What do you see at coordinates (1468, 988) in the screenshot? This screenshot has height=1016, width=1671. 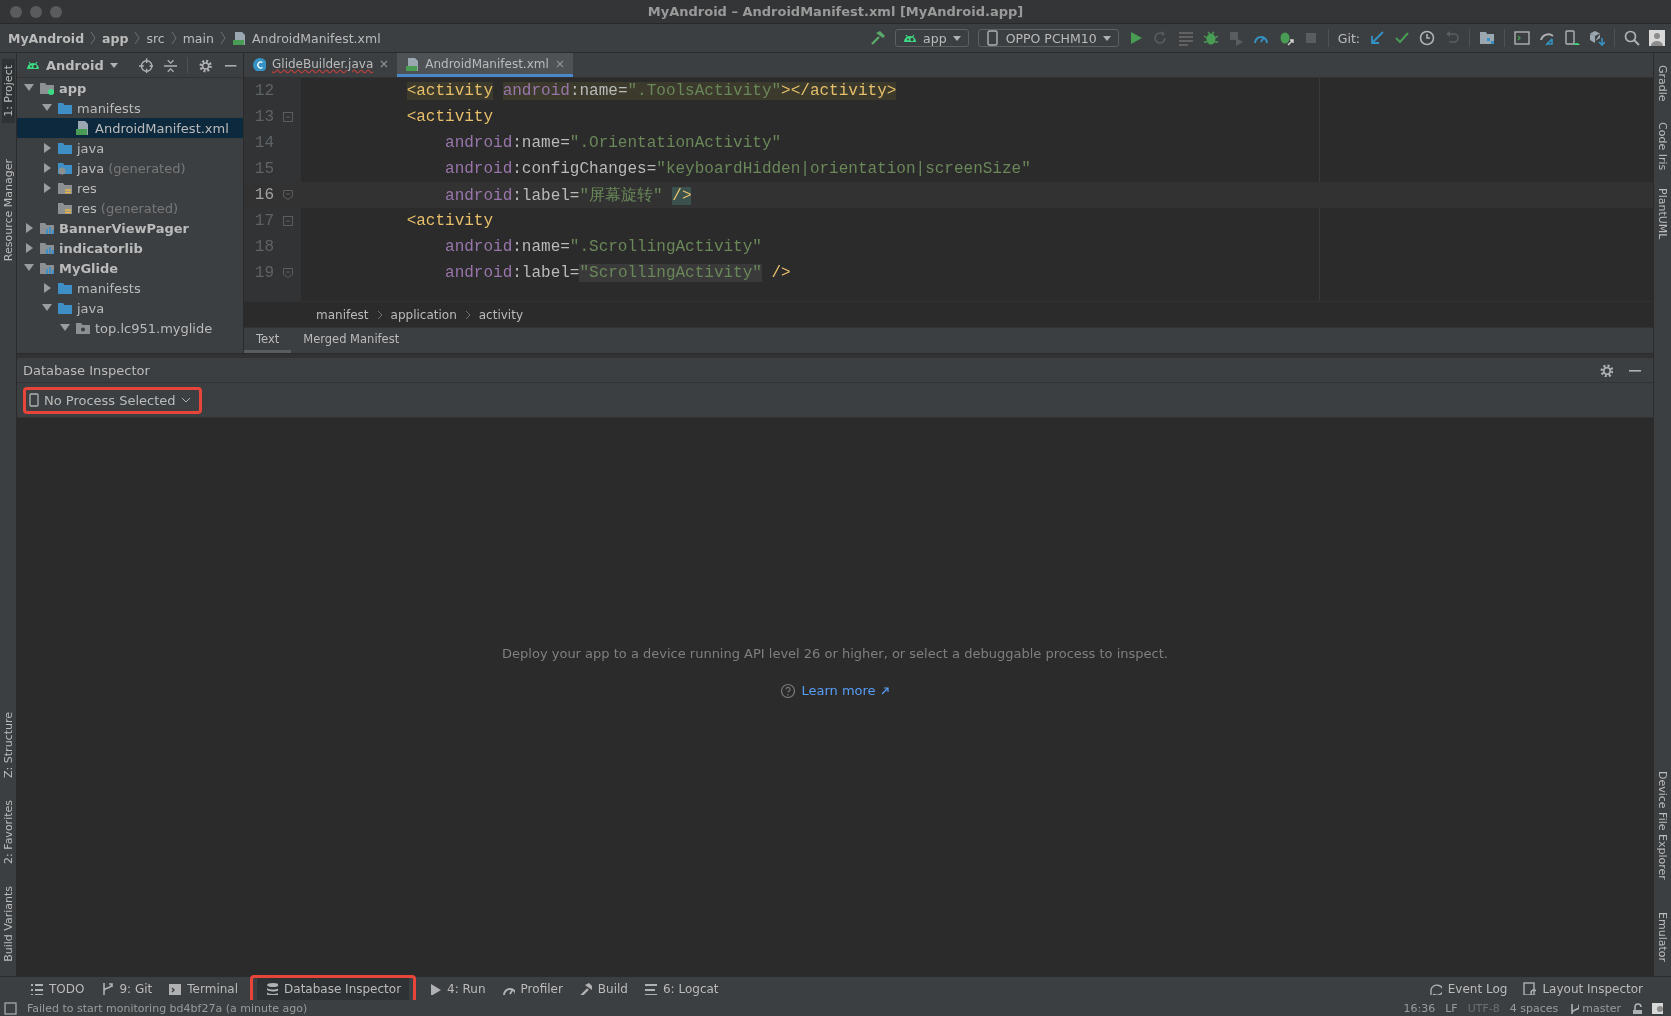 I see `tool-window-tab: Event Log` at bounding box center [1468, 988].